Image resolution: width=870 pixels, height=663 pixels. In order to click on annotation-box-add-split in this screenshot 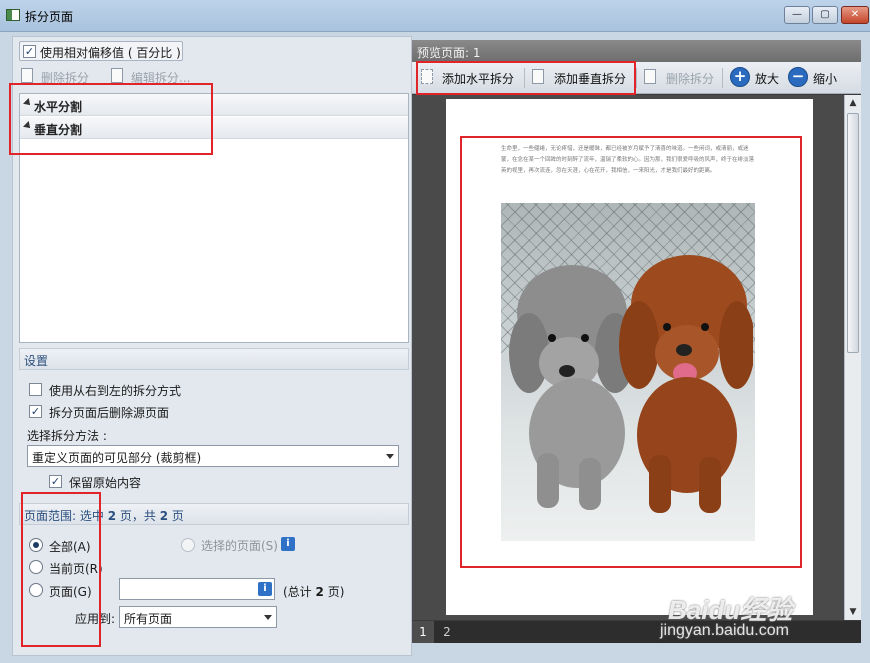, I will do `click(526, 78)`.